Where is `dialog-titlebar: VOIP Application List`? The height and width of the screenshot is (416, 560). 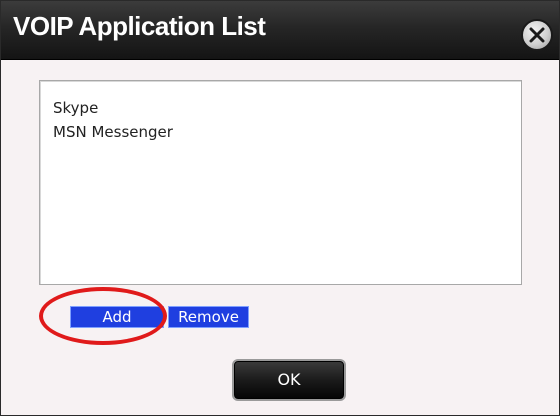
dialog-titlebar: VOIP Application List is located at coordinates (280, 30).